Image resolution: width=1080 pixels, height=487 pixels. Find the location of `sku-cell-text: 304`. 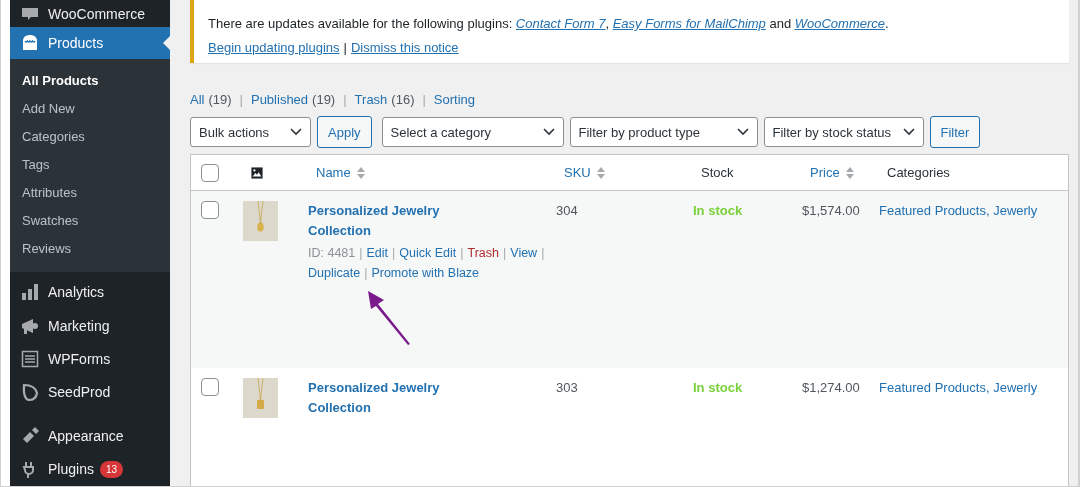

sku-cell-text: 304 is located at coordinates (567, 211).